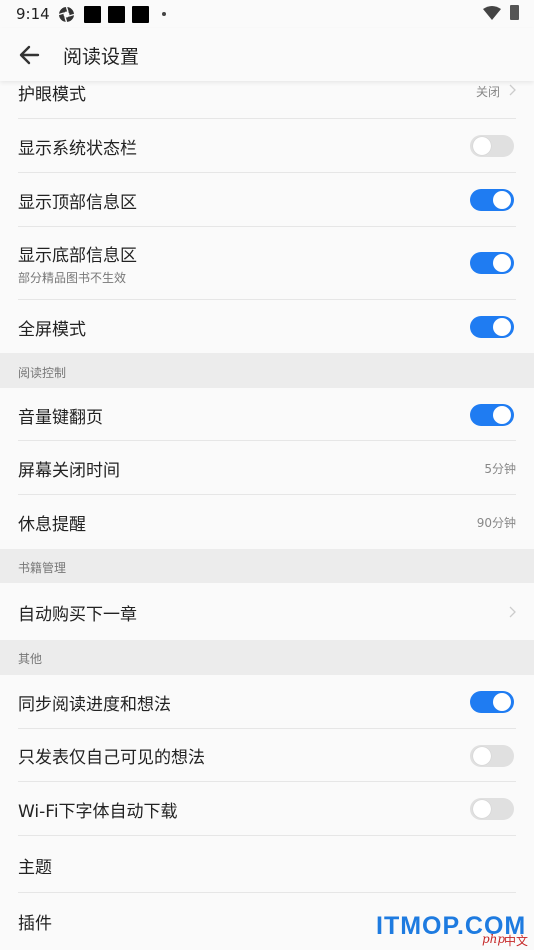 The width and height of the screenshot is (534, 950). I want to click on settings-row-screen-off: 屏幕关闭时间 5分钟, so click(267, 468).